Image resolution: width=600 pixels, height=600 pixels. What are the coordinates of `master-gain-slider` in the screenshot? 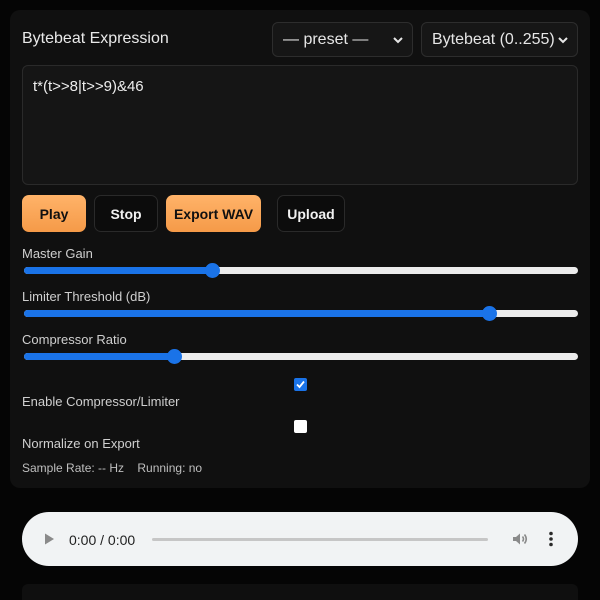 It's located at (301, 270).